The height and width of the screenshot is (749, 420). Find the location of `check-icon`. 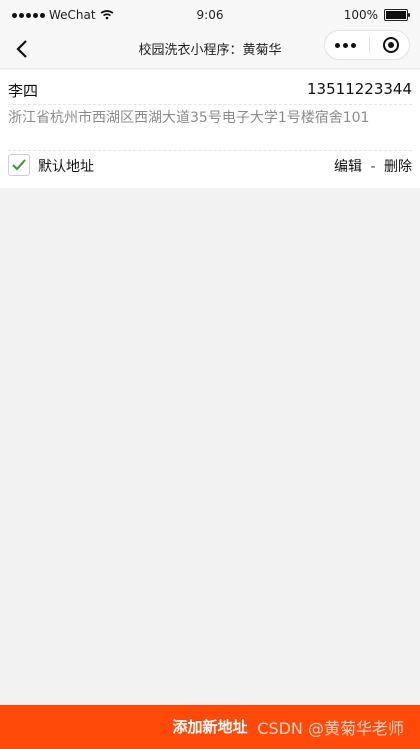

check-icon is located at coordinates (19, 165).